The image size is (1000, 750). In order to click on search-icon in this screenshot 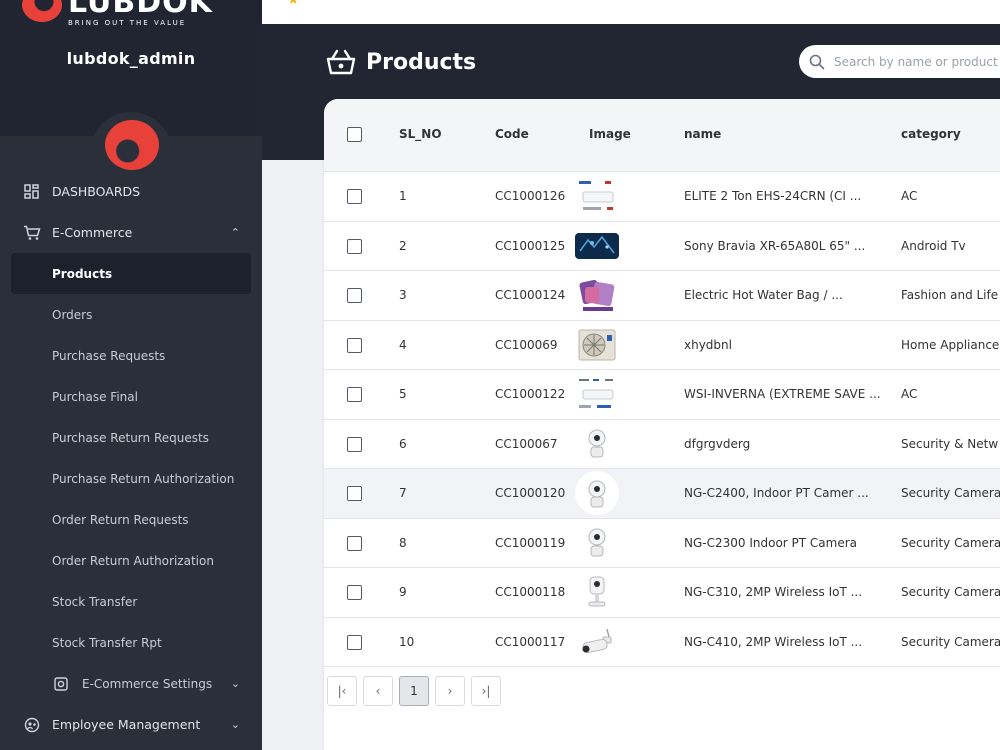, I will do `click(817, 61)`.